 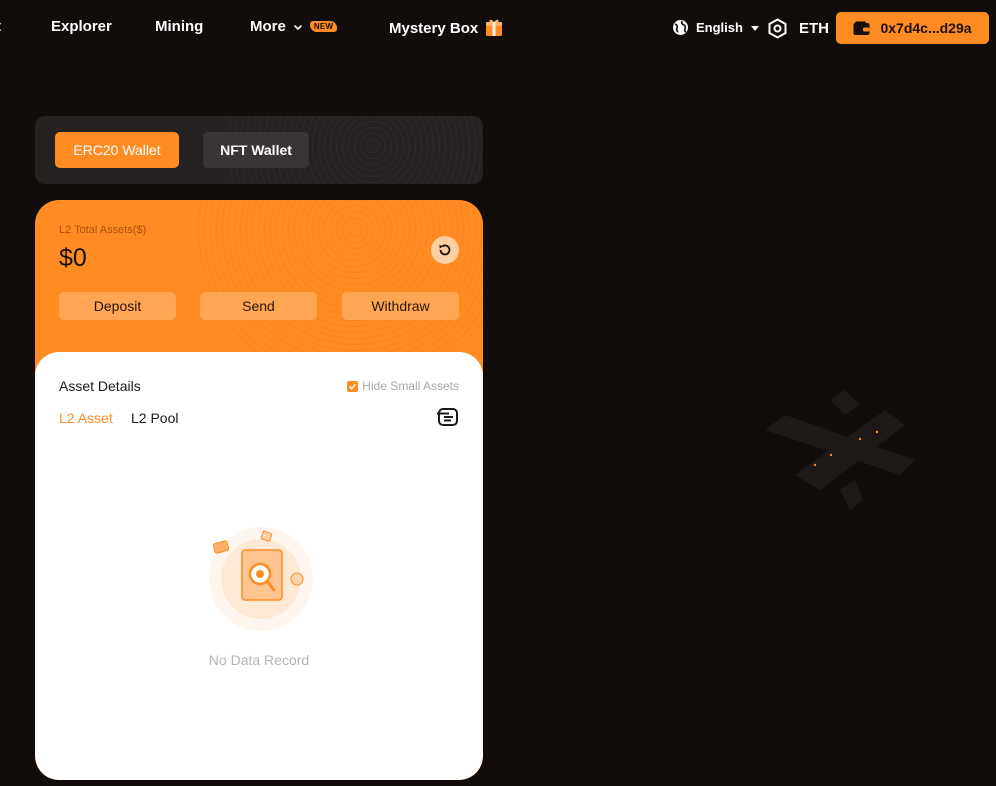 I want to click on nav-item-mining: Mining, so click(x=179, y=26).